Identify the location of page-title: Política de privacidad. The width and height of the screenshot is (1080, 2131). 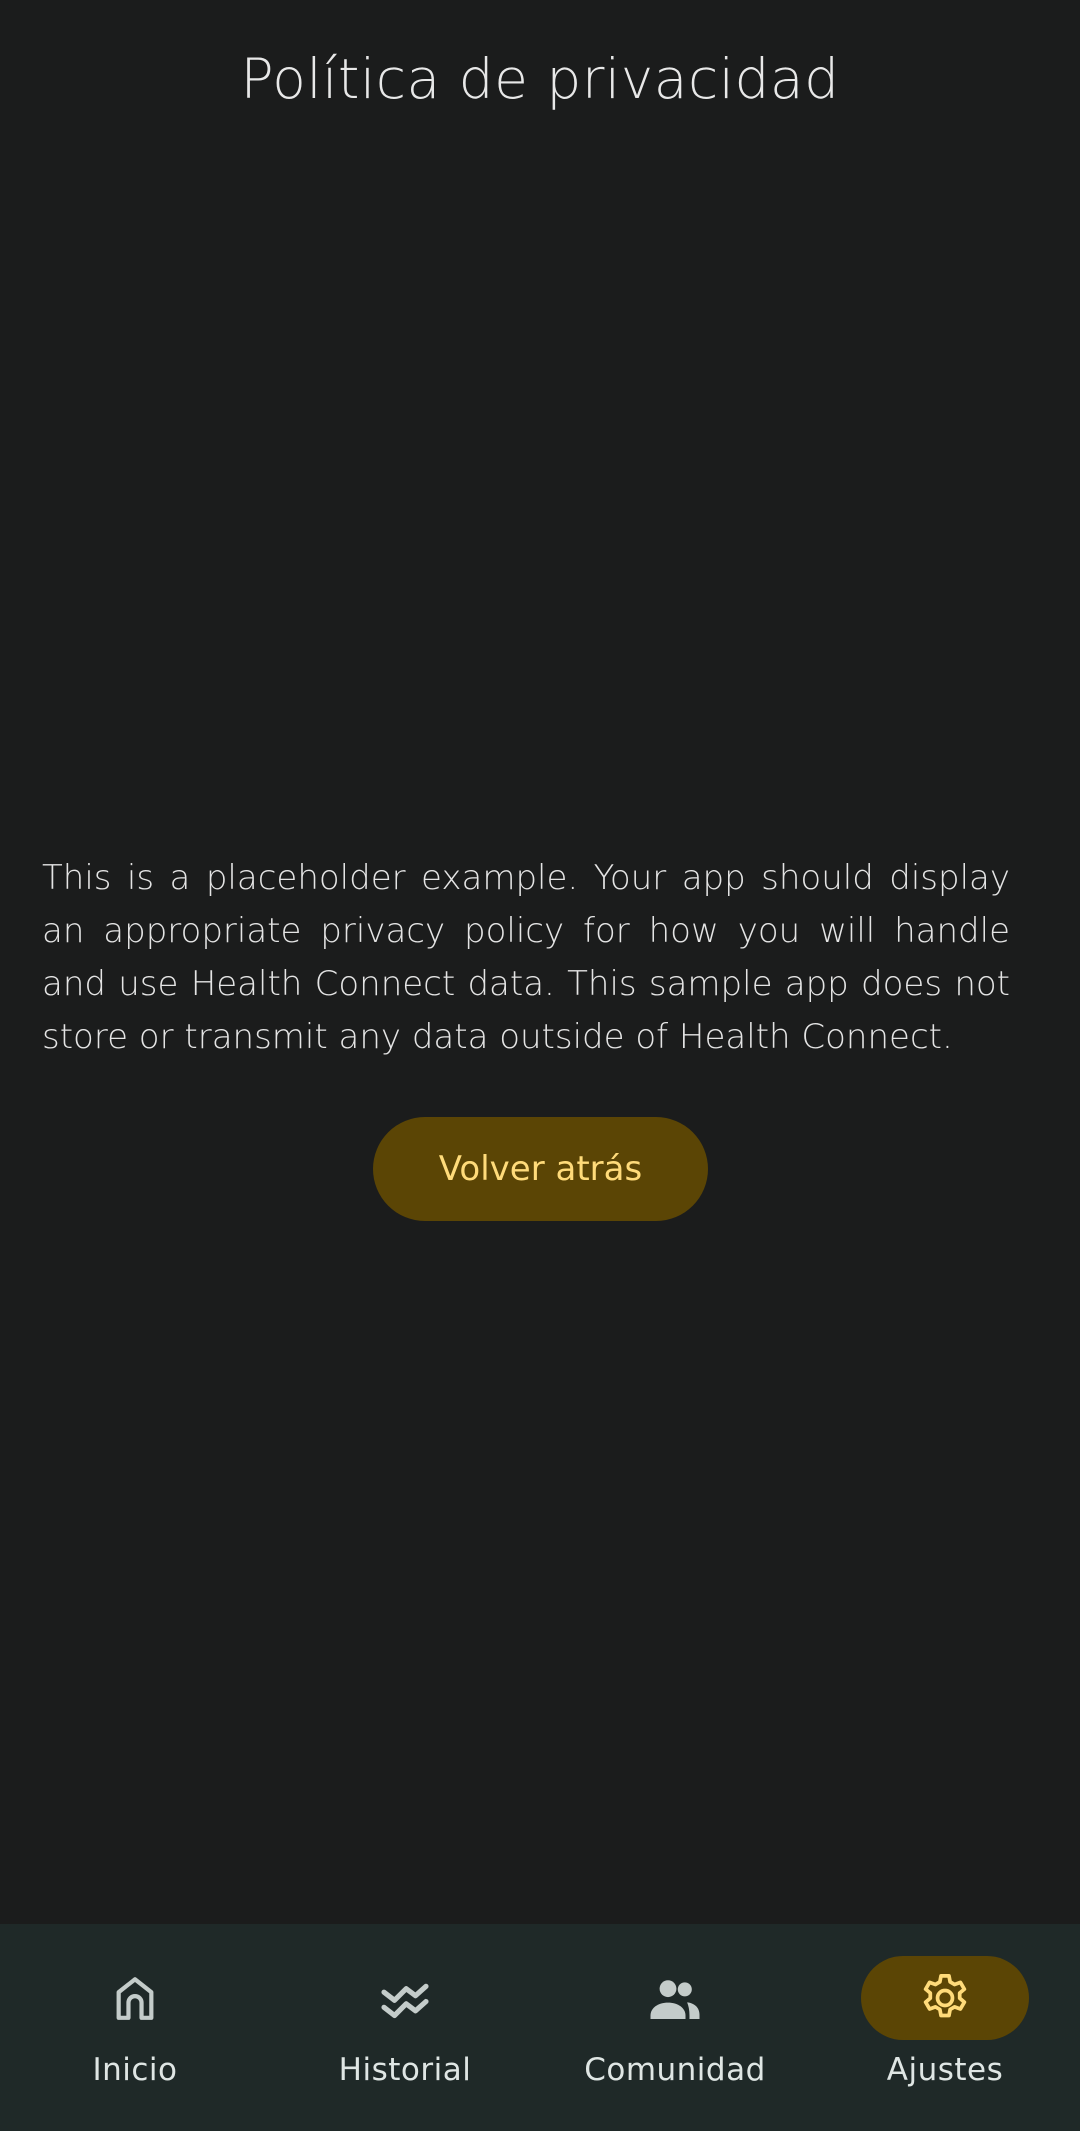
(540, 79).